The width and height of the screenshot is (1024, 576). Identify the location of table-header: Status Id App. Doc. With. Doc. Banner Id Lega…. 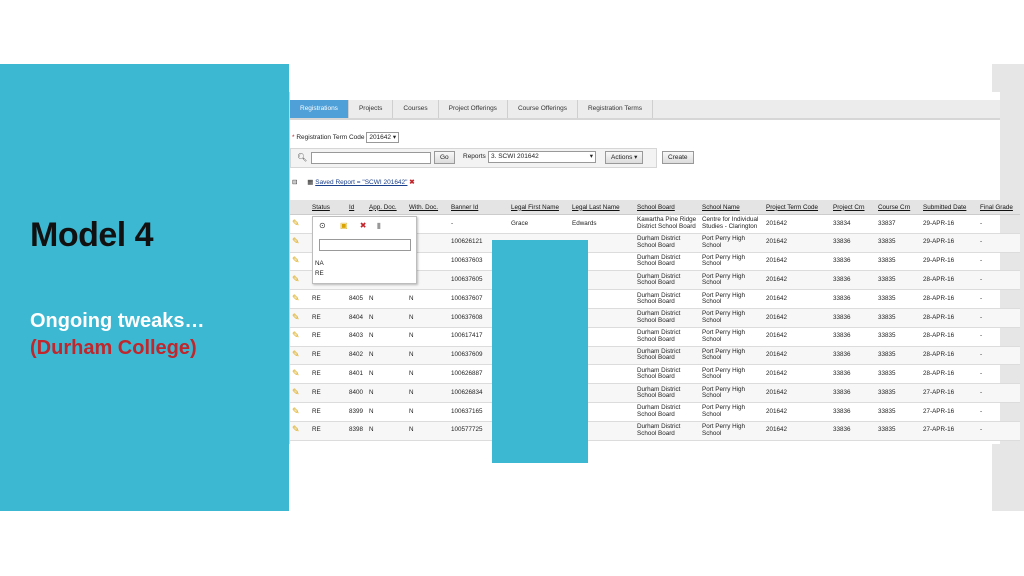
(655, 207).